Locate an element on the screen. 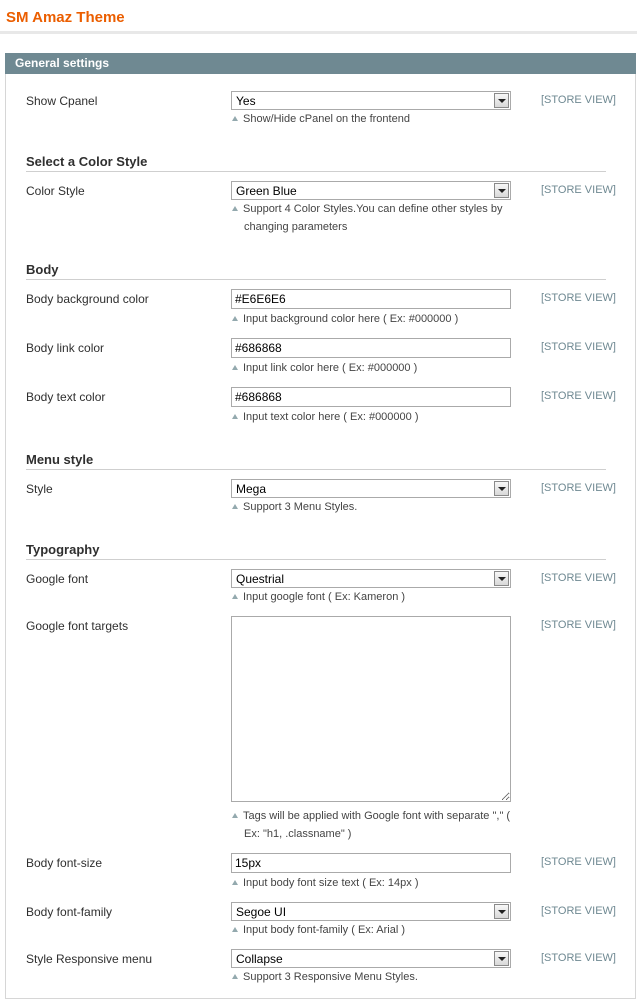 This screenshot has height=1008, width=637. google-targets-label: Google font targets is located at coordinates (77, 626).